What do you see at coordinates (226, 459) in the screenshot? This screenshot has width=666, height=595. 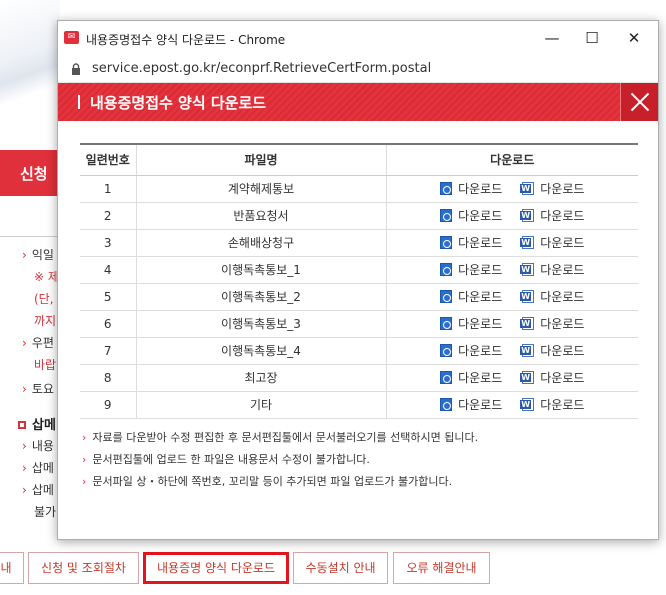 I see `note-item: › 문서편집툴에 업로드 한 파일은 내용문서 수정이 불가합니다.` at bounding box center [226, 459].